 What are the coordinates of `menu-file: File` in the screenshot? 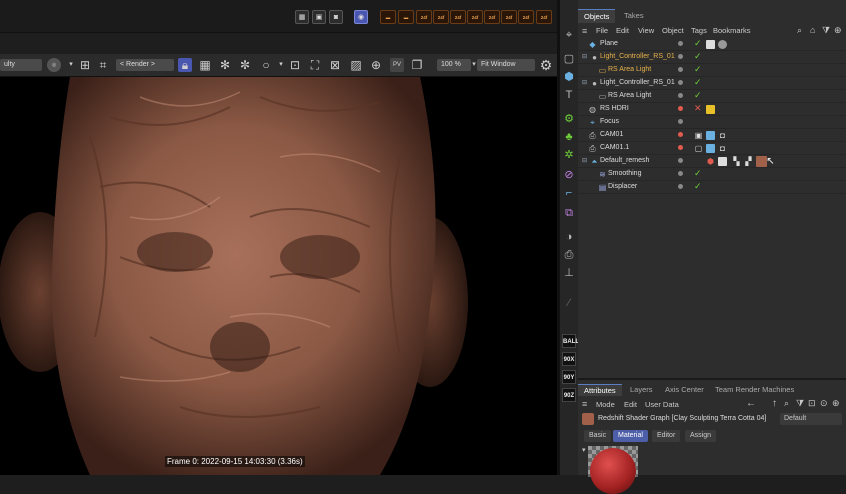 It's located at (602, 30).